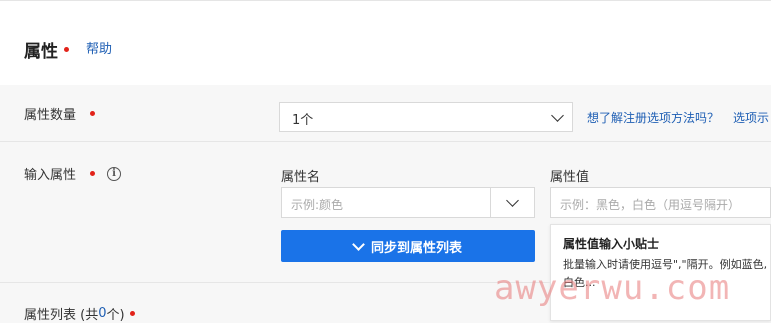 The width and height of the screenshot is (771, 323). I want to click on input-attr-label: 输入属性 i, so click(73, 173).